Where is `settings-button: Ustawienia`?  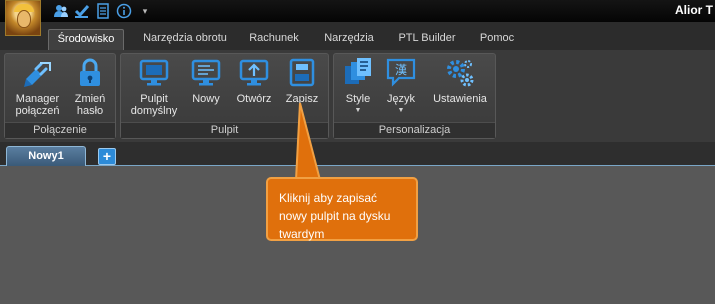
settings-button: Ustawienia is located at coordinates (460, 81).